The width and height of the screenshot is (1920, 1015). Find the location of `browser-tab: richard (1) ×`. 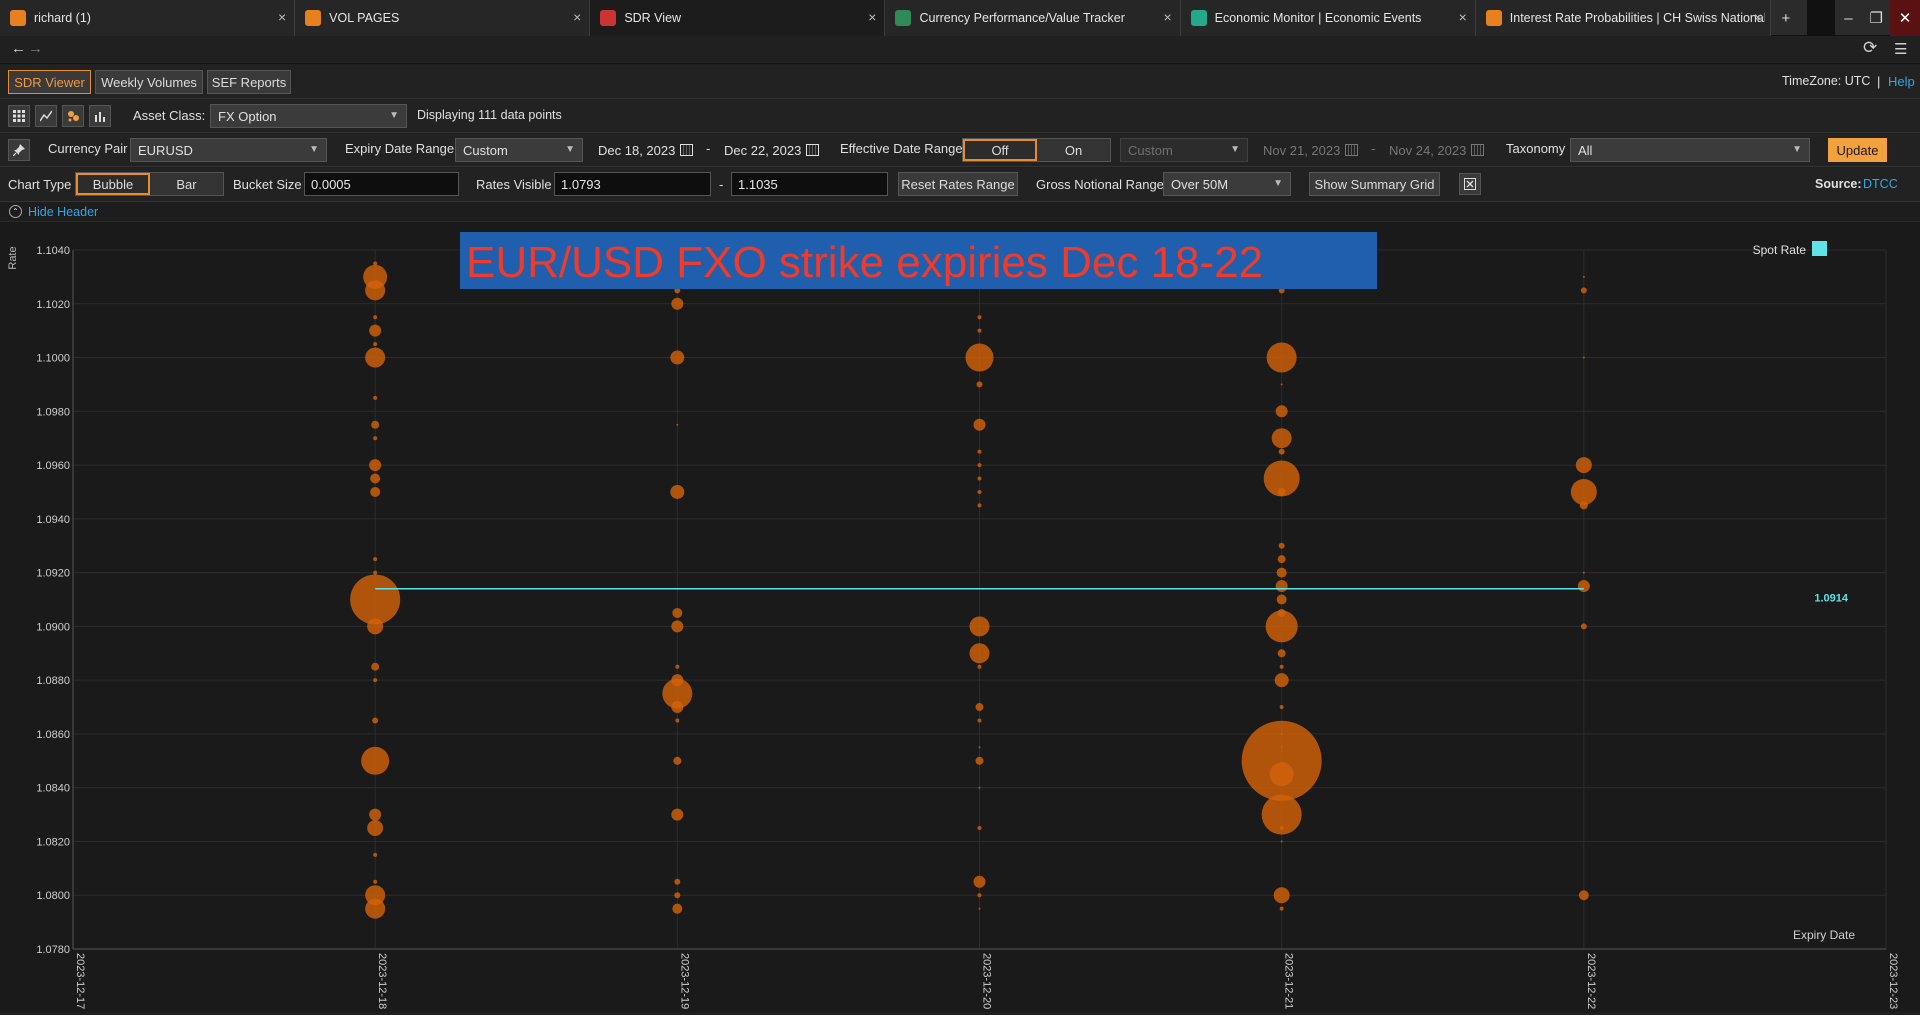

browser-tab: richard (1) × is located at coordinates (148, 18).